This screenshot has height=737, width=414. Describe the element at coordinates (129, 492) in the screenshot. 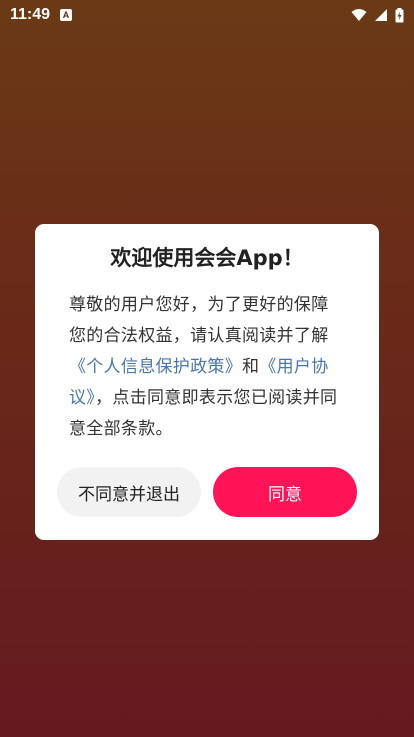

I see `decline-exit-button: 不同意并退出` at that location.